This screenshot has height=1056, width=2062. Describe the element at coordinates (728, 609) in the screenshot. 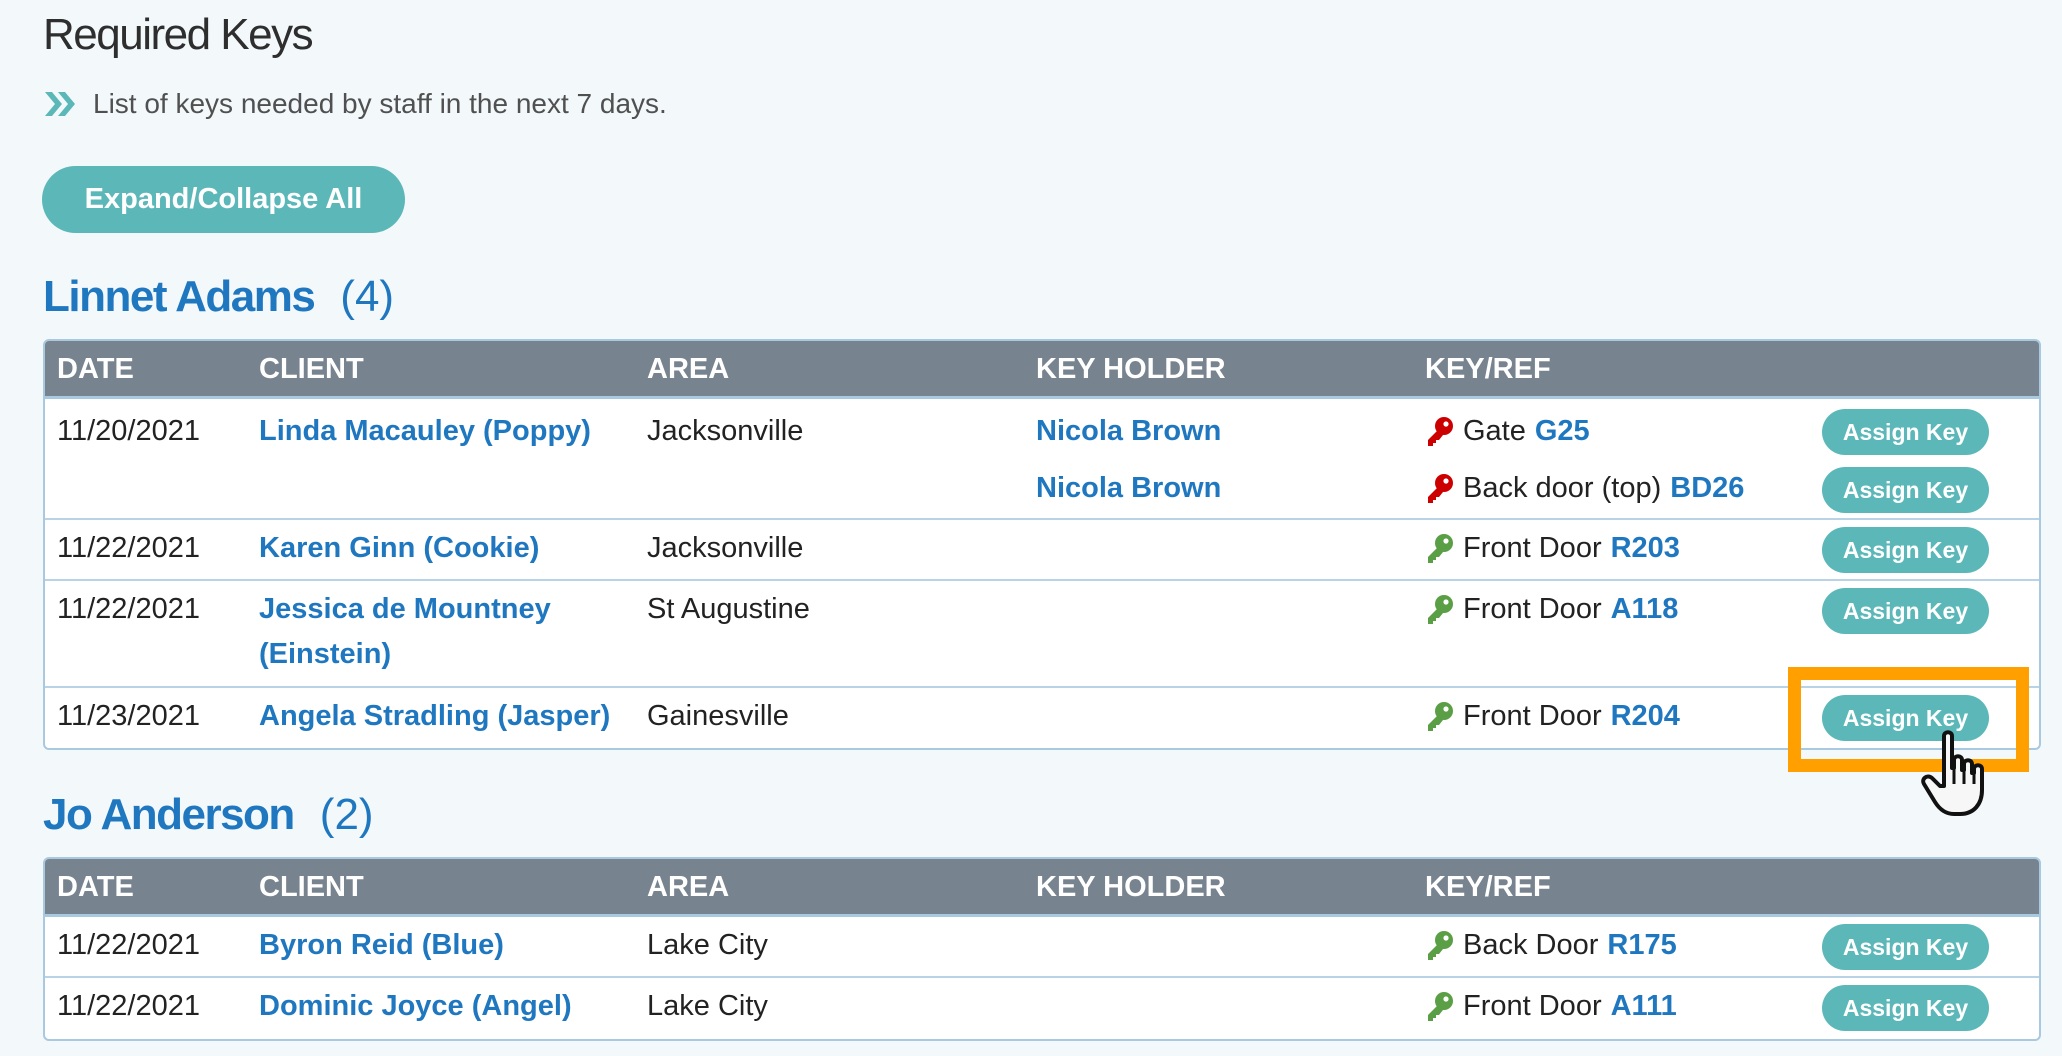

I see `area-cell: St Augustine` at that location.